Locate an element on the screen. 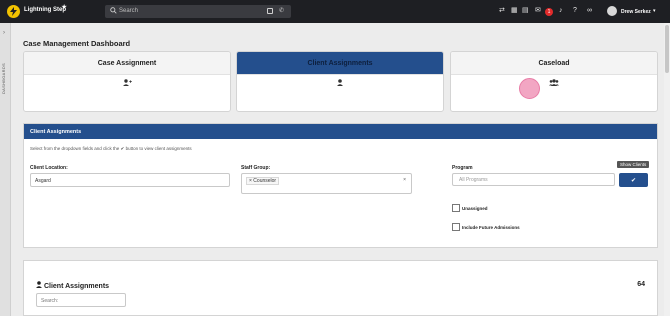 This screenshot has height=316, width=670. page-scrollbar is located at coordinates (667, 169).